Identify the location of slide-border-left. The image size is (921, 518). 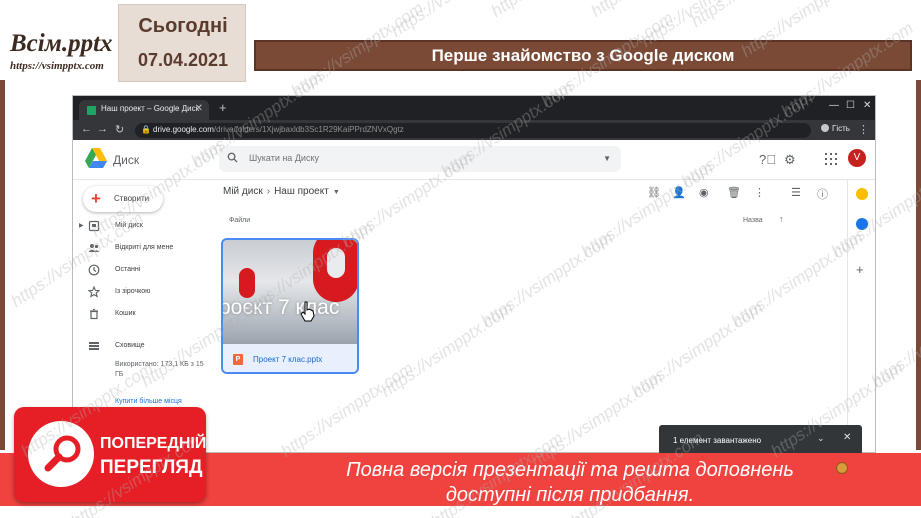
(2, 265).